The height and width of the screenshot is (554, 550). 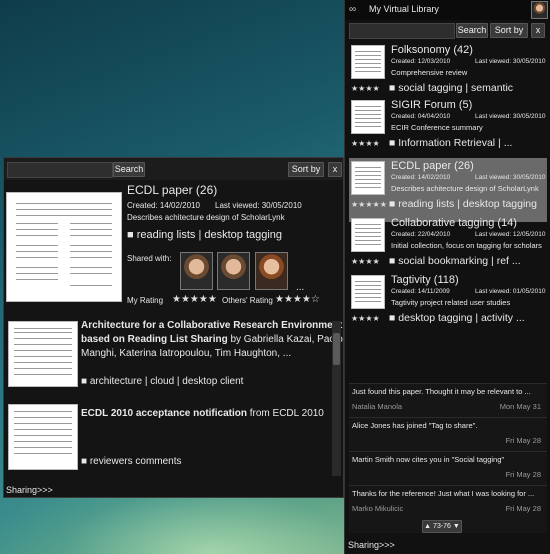 I want to click on library-close-button: x, so click(x=538, y=30).